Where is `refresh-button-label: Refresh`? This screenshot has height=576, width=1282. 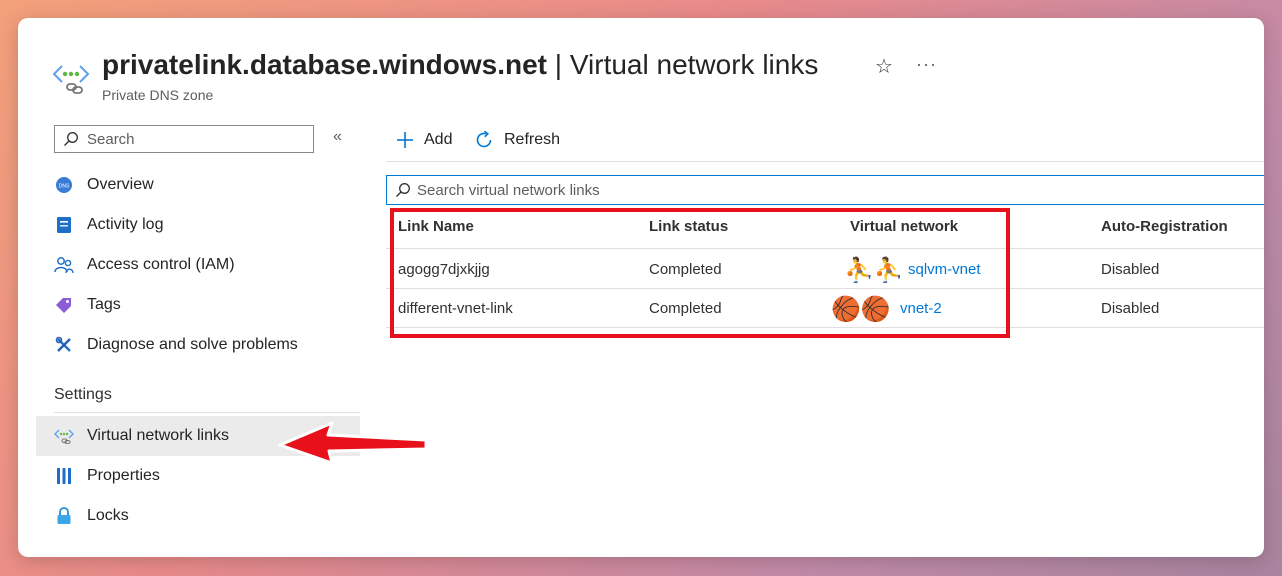 refresh-button-label: Refresh is located at coordinates (532, 139).